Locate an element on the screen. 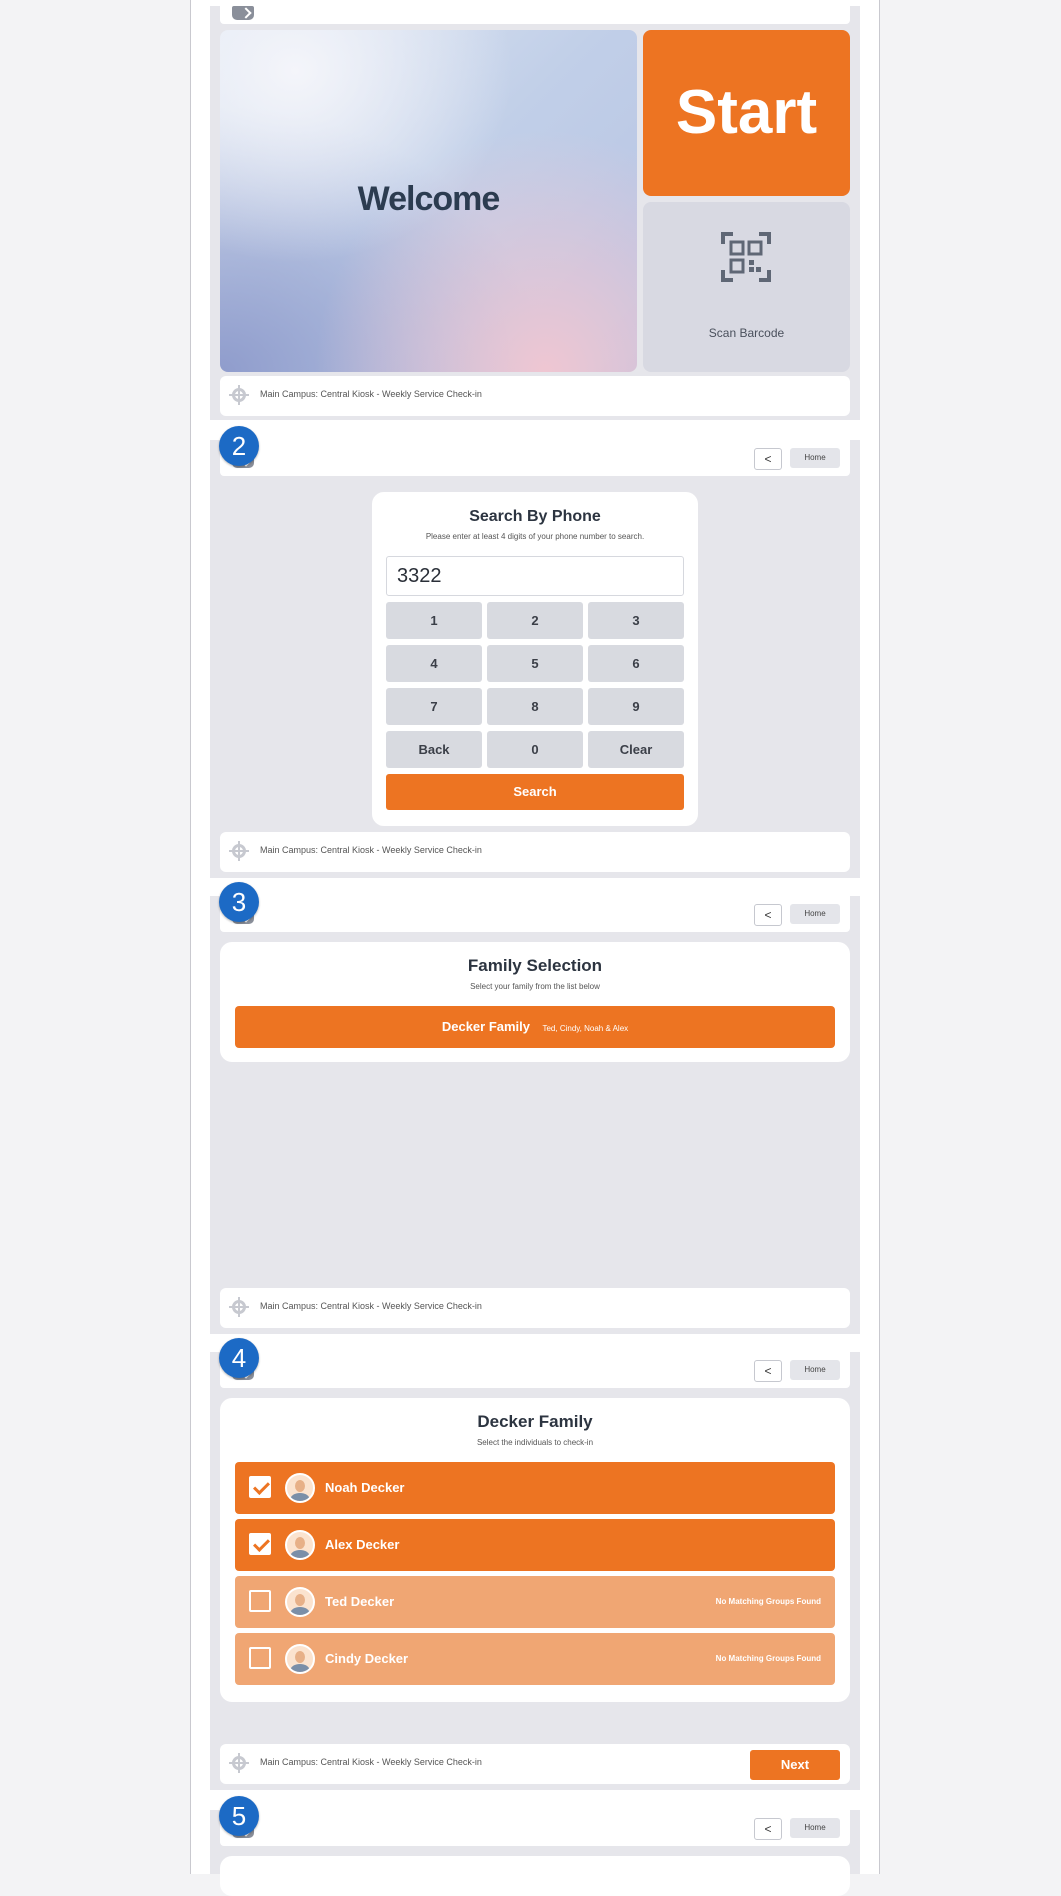  family-selection-subtitle: Select your family from the list below is located at coordinates (535, 986).